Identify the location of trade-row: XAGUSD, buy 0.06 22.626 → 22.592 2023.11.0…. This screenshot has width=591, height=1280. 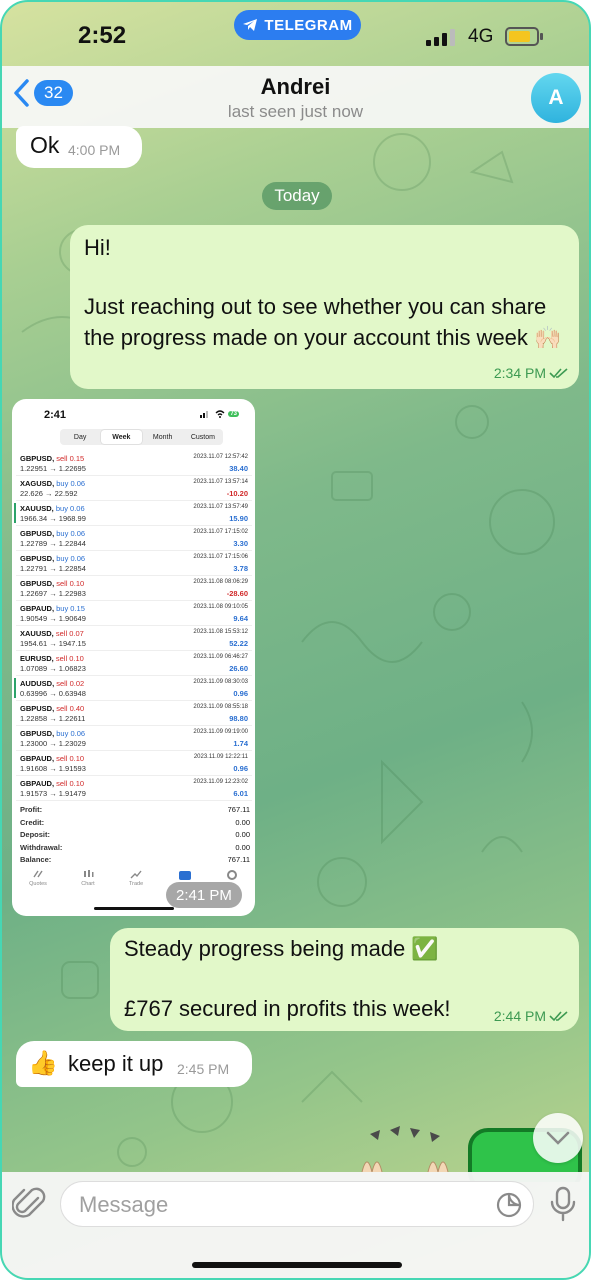
(134, 488).